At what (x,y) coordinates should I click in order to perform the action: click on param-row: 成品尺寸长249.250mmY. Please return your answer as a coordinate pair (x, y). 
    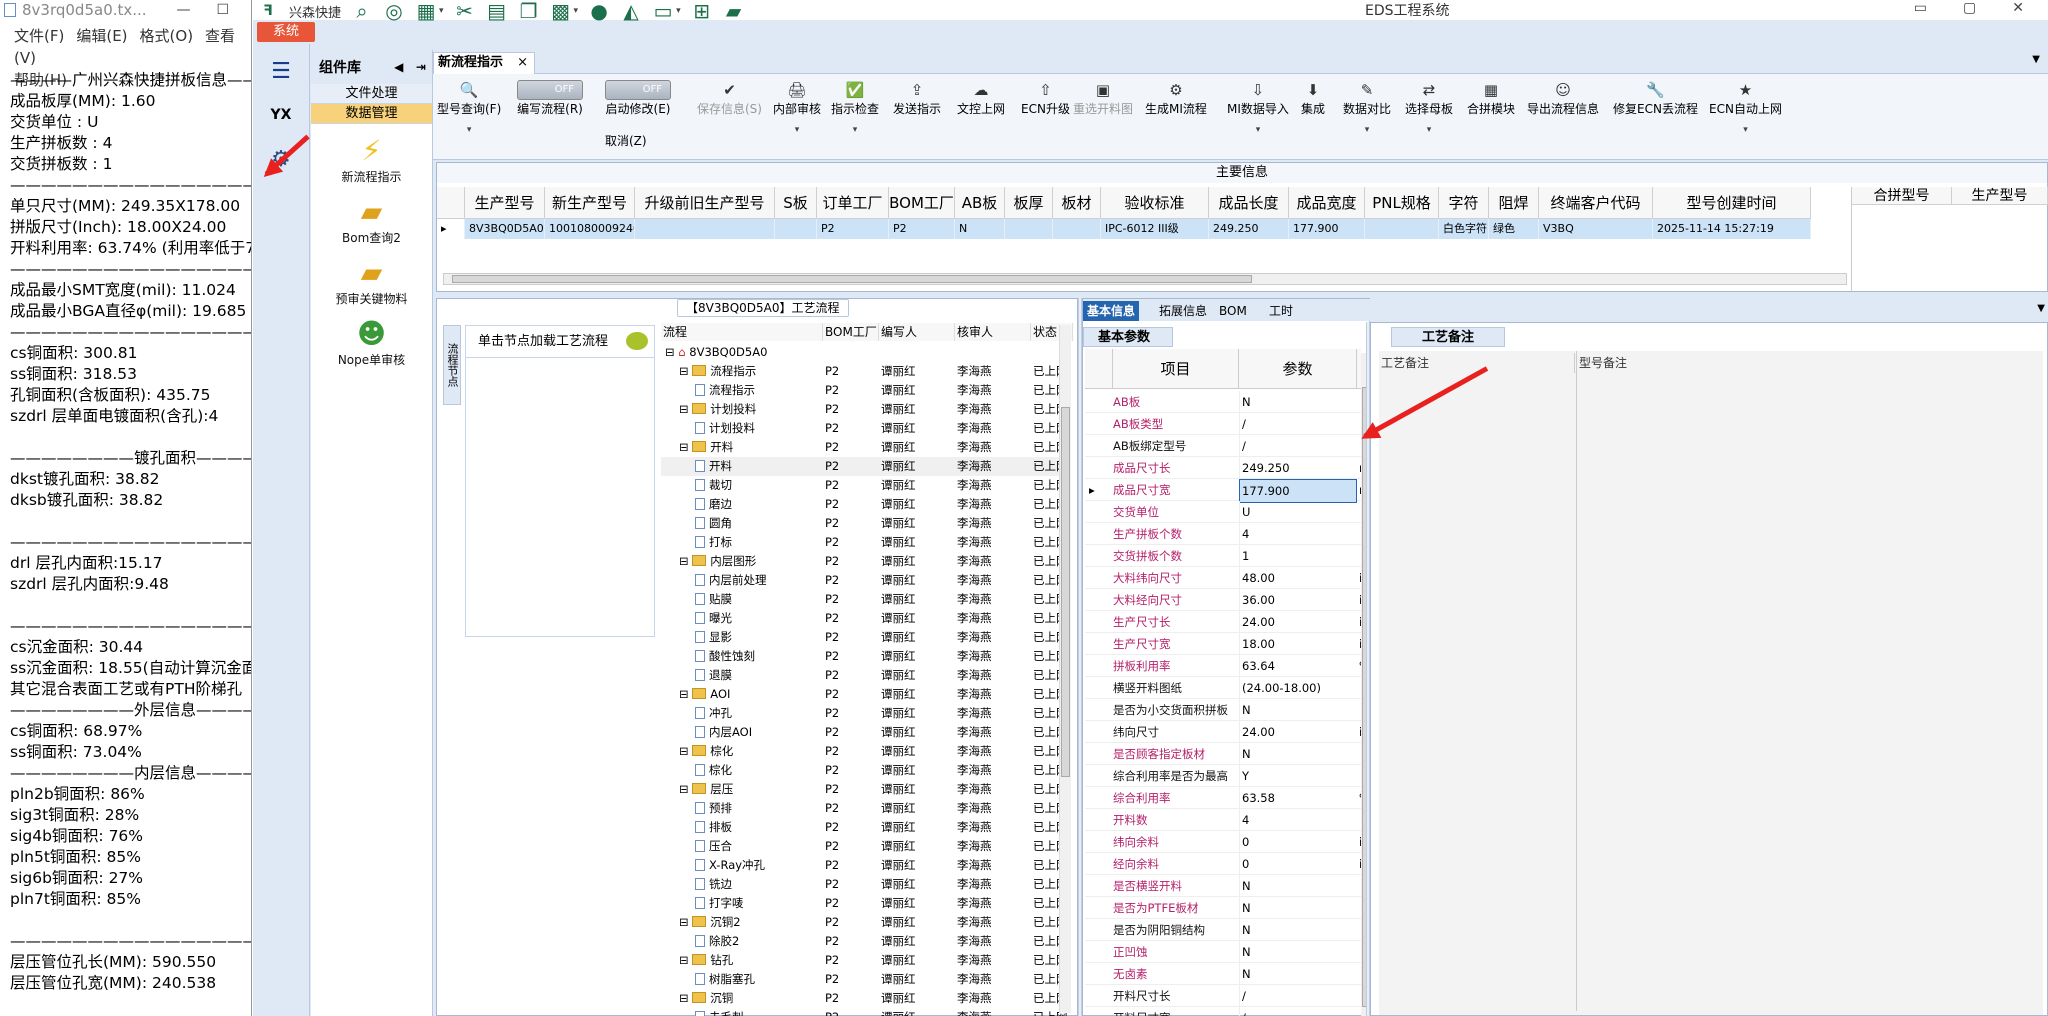
    Looking at the image, I should click on (1223, 468).